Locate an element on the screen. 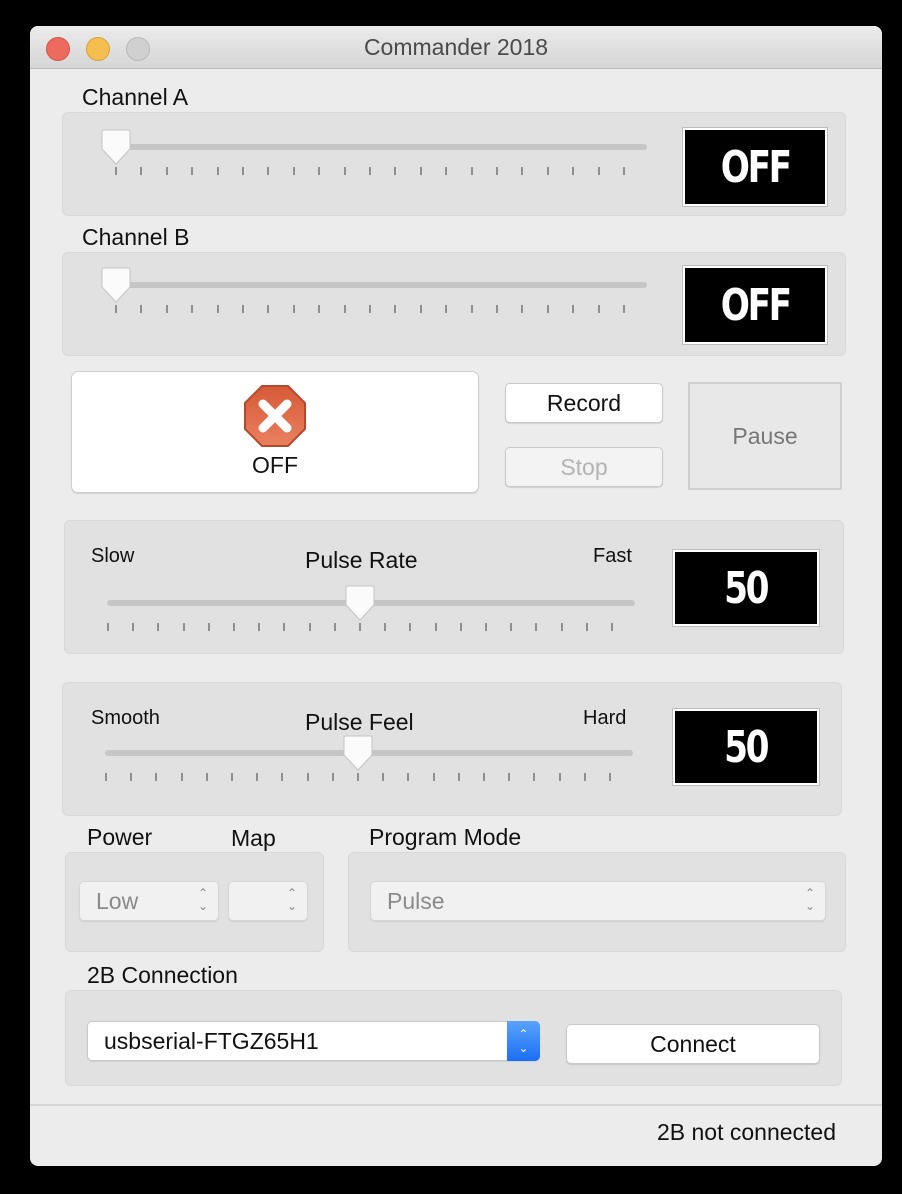  channel-b-display: OFF is located at coordinates (755, 305).